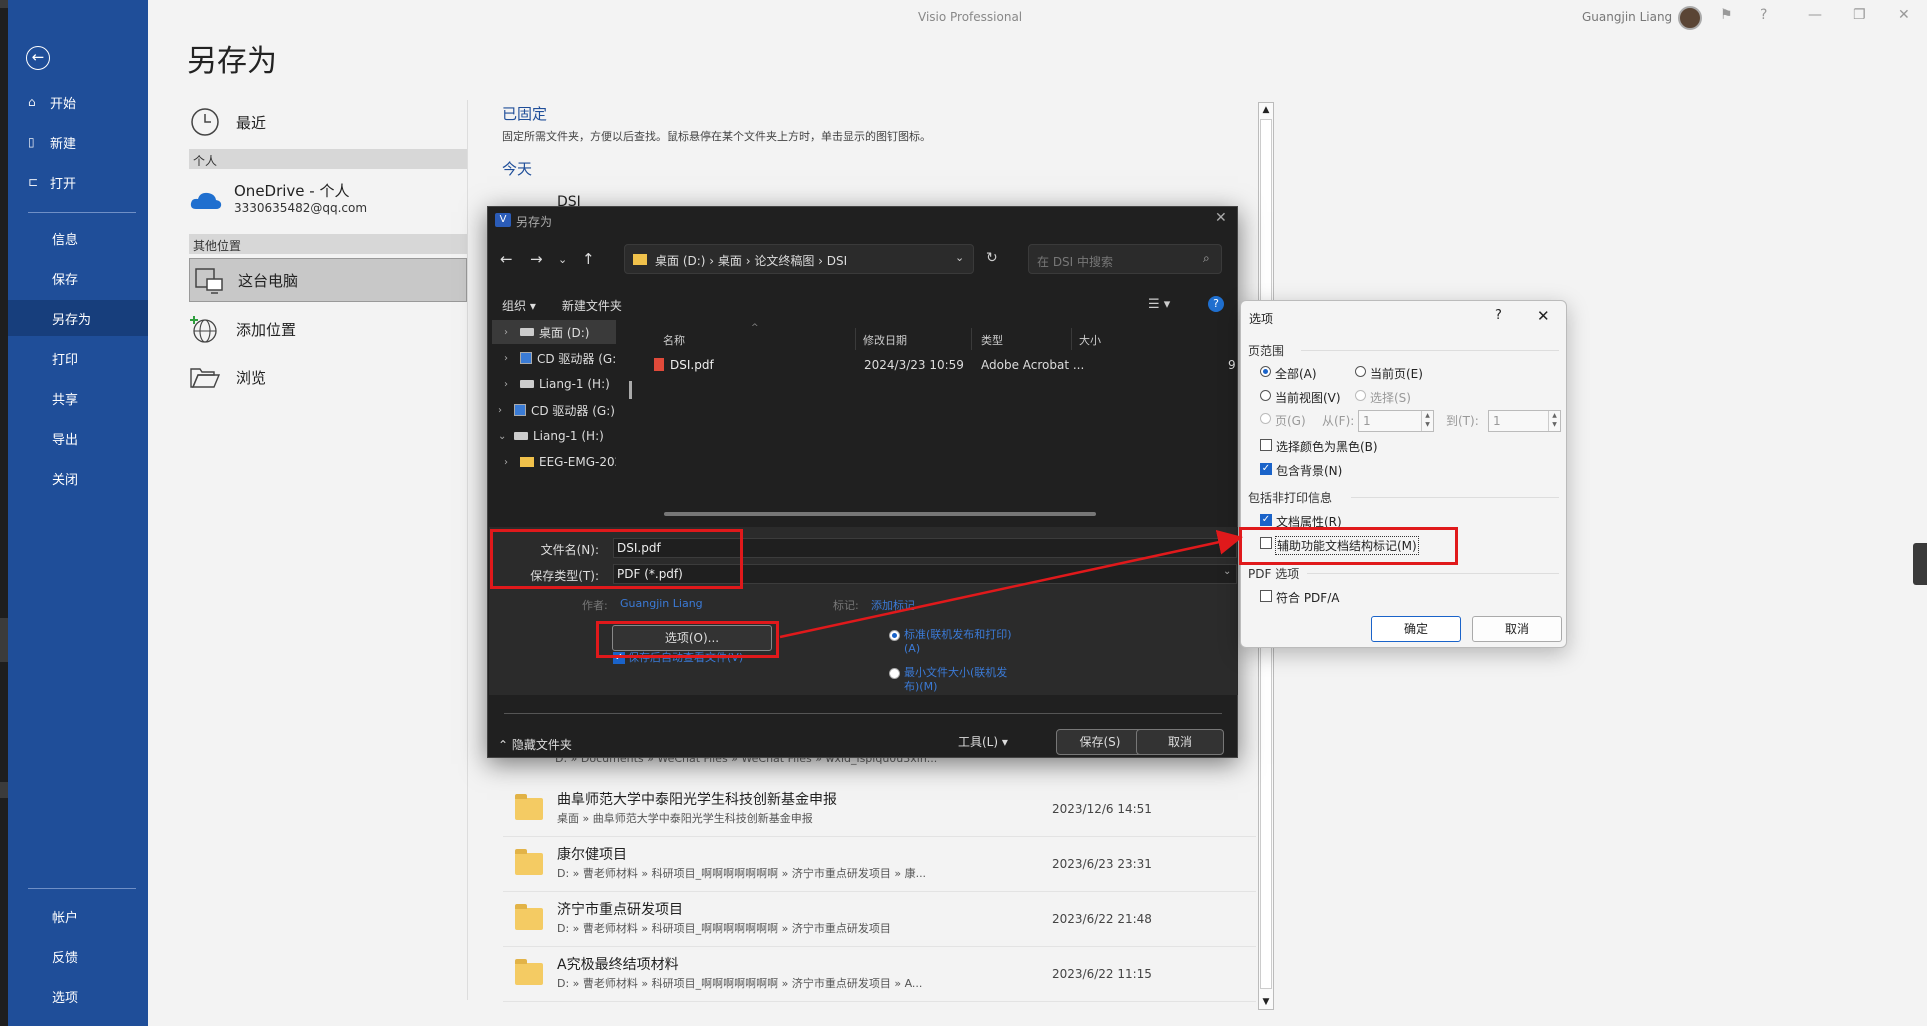  I want to click on new-folder-button: 新建文件夹, so click(592, 306).